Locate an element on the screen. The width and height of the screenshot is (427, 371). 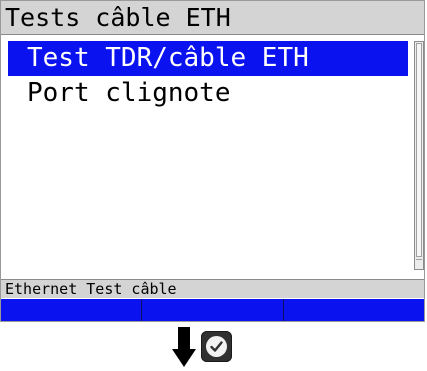
status-bar: Ethernet Test câble is located at coordinates (212, 288).